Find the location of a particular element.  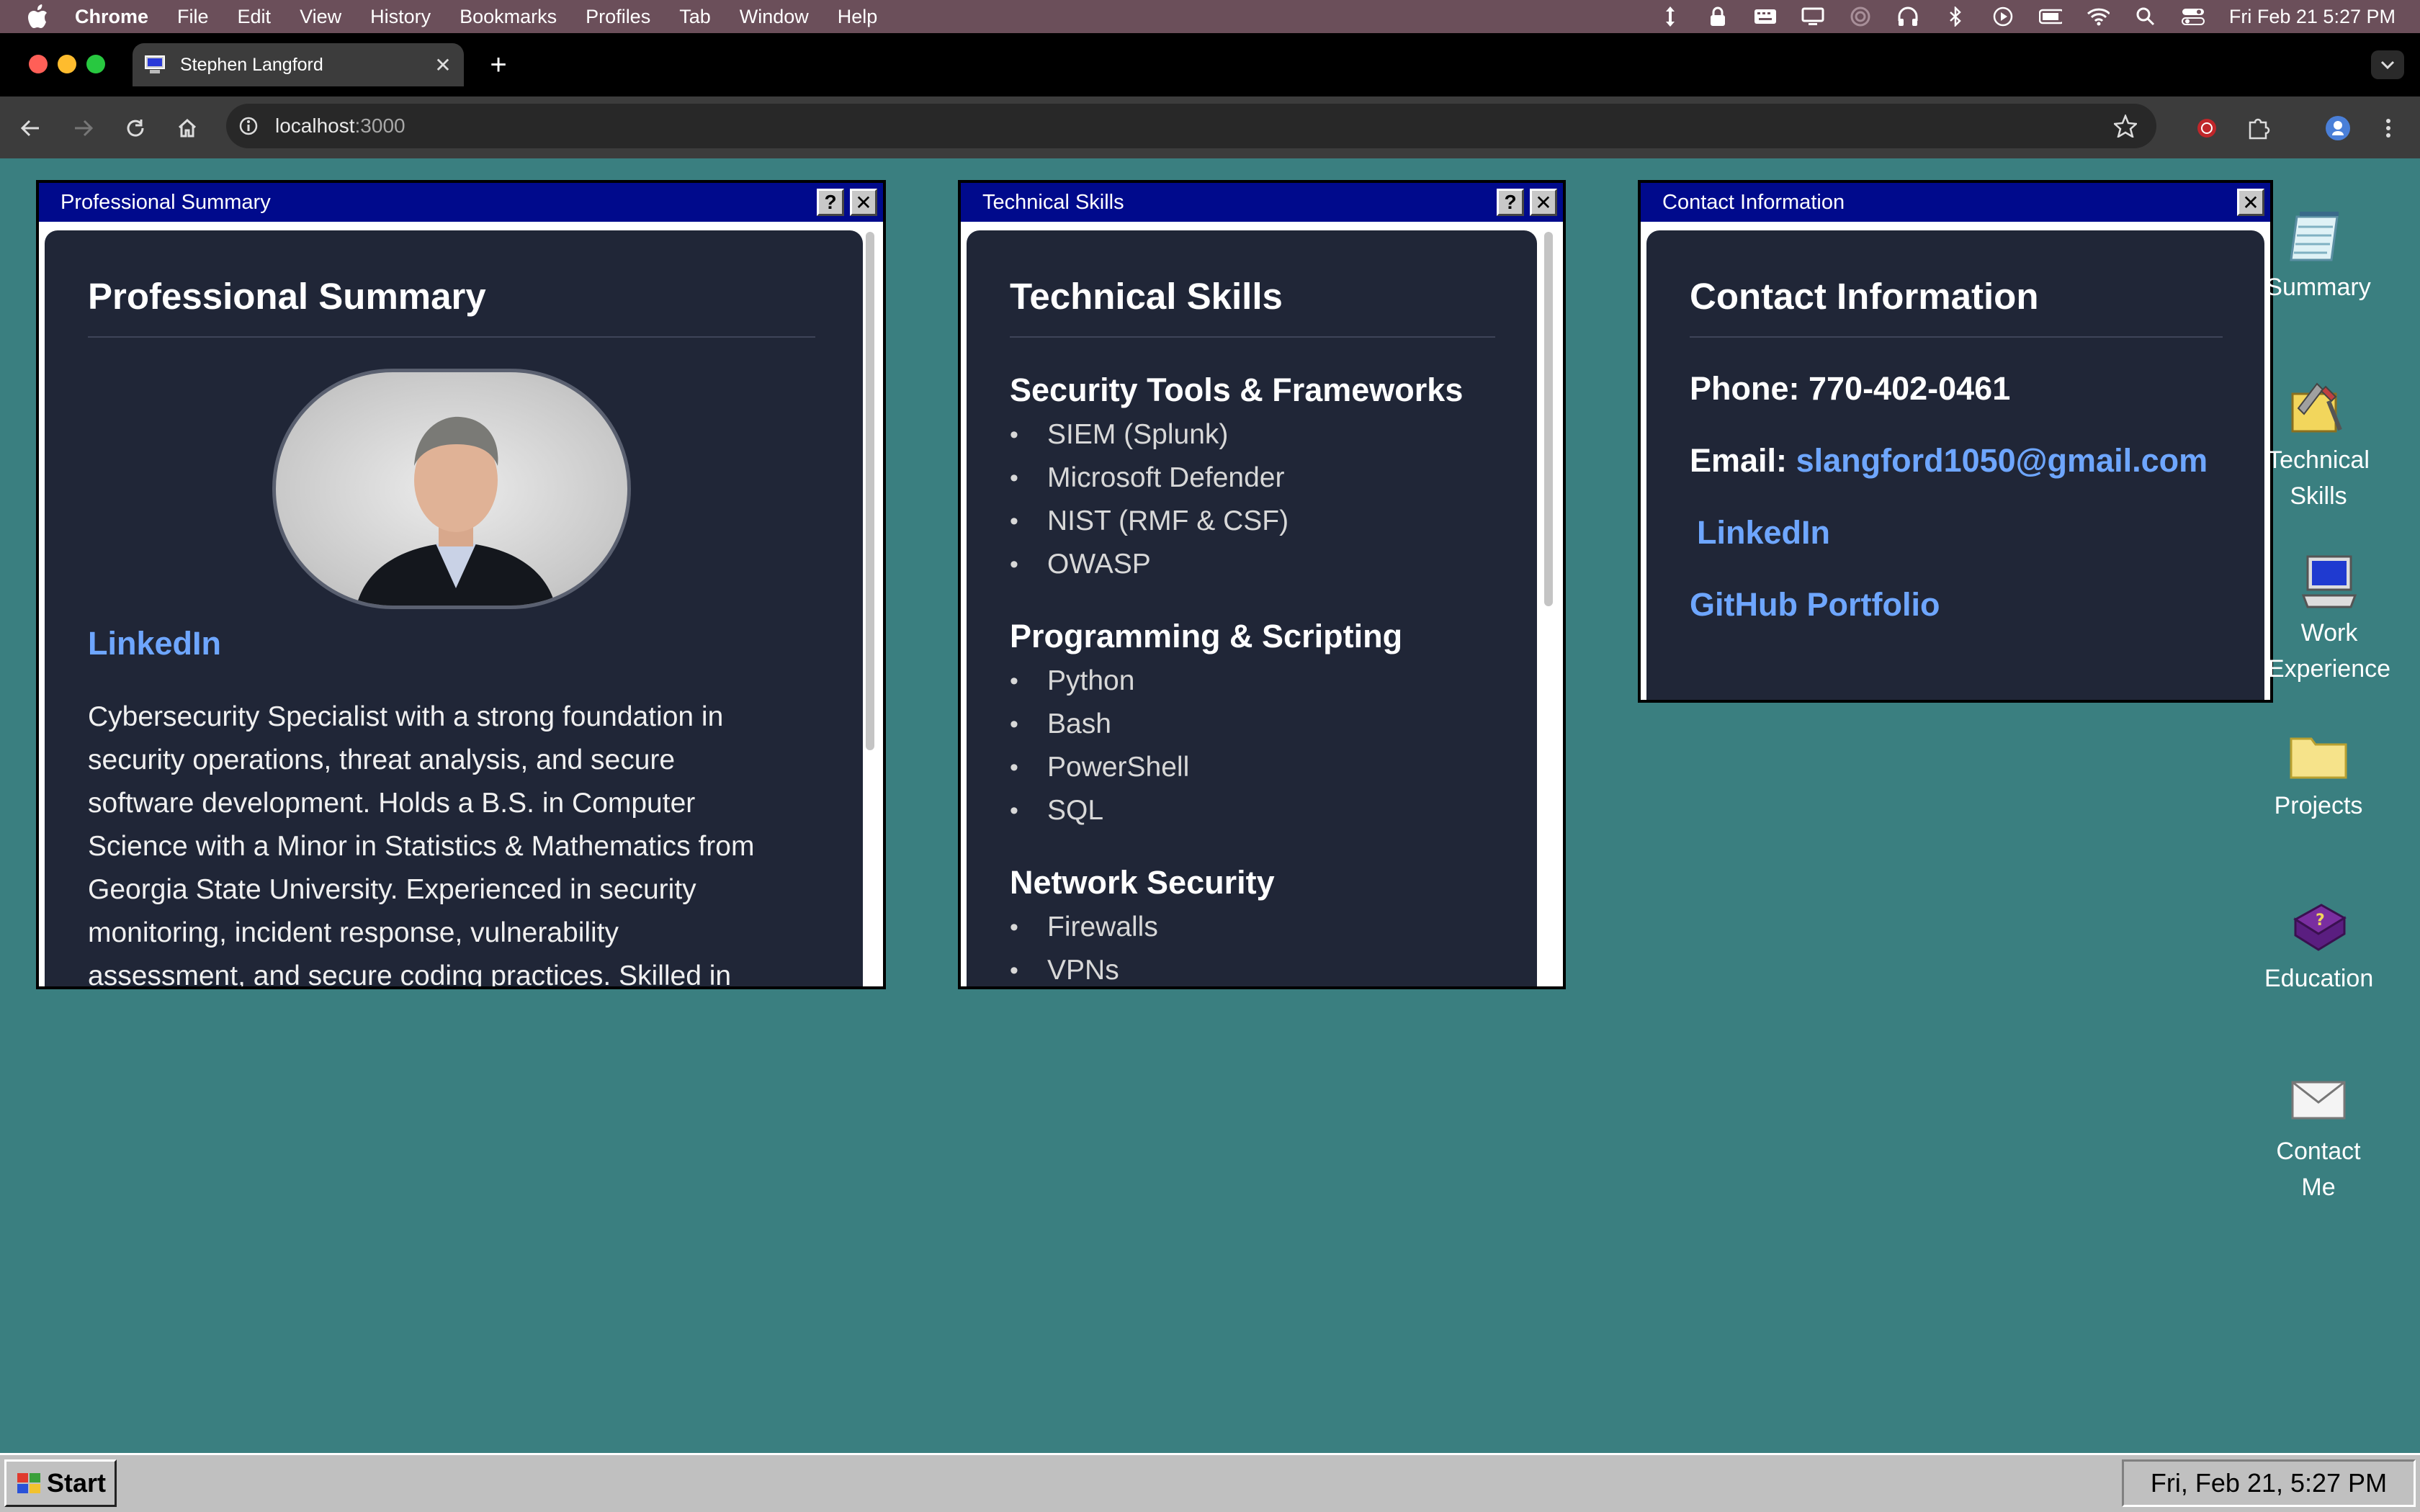

desktop-icon-contact-me: Contact Me is located at coordinates (2318, 1136).